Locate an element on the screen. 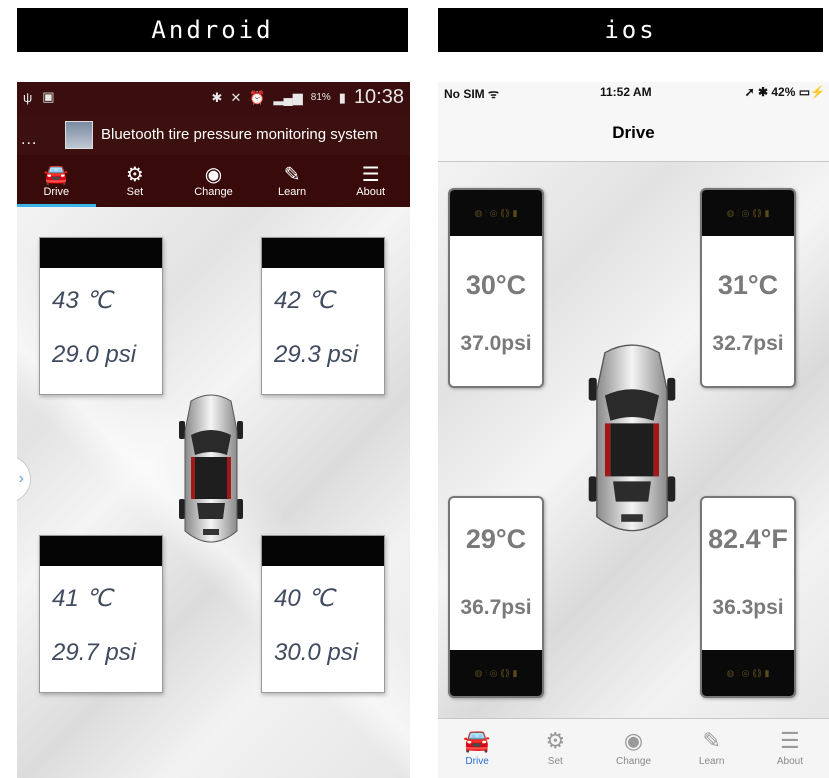  battery-icon: ▮ is located at coordinates (342, 97).